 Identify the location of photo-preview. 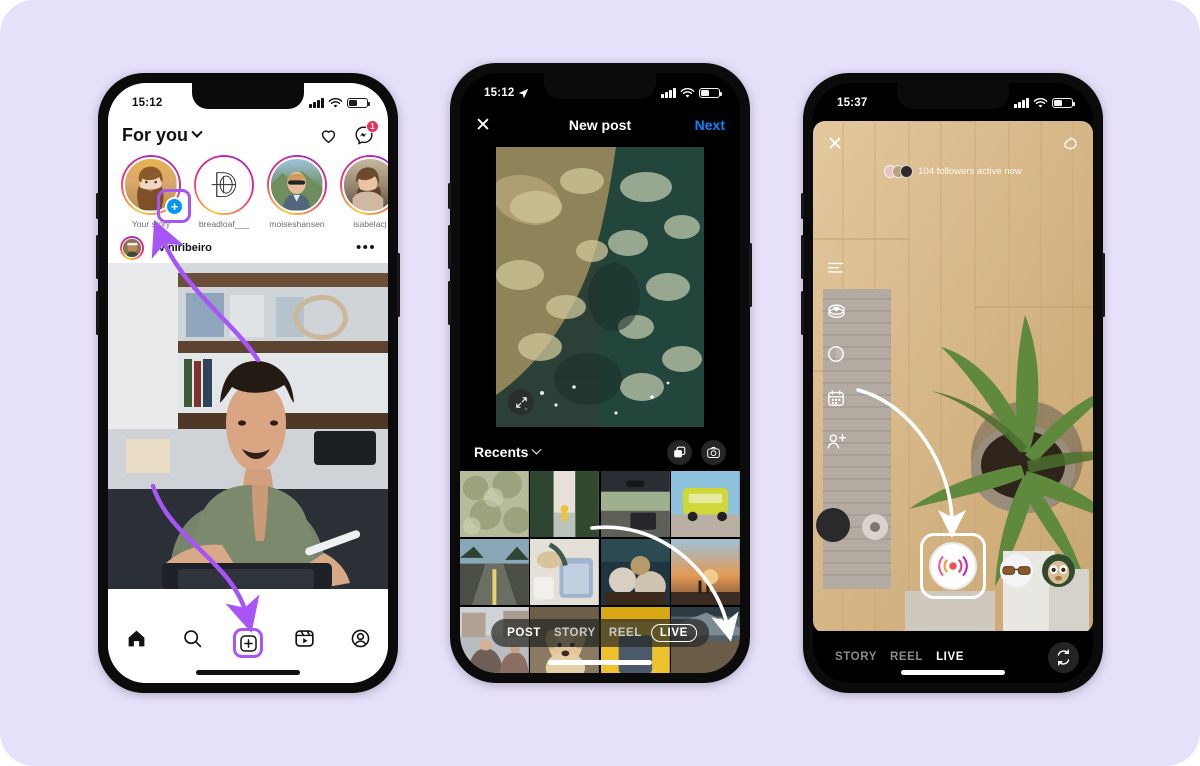
(600, 287).